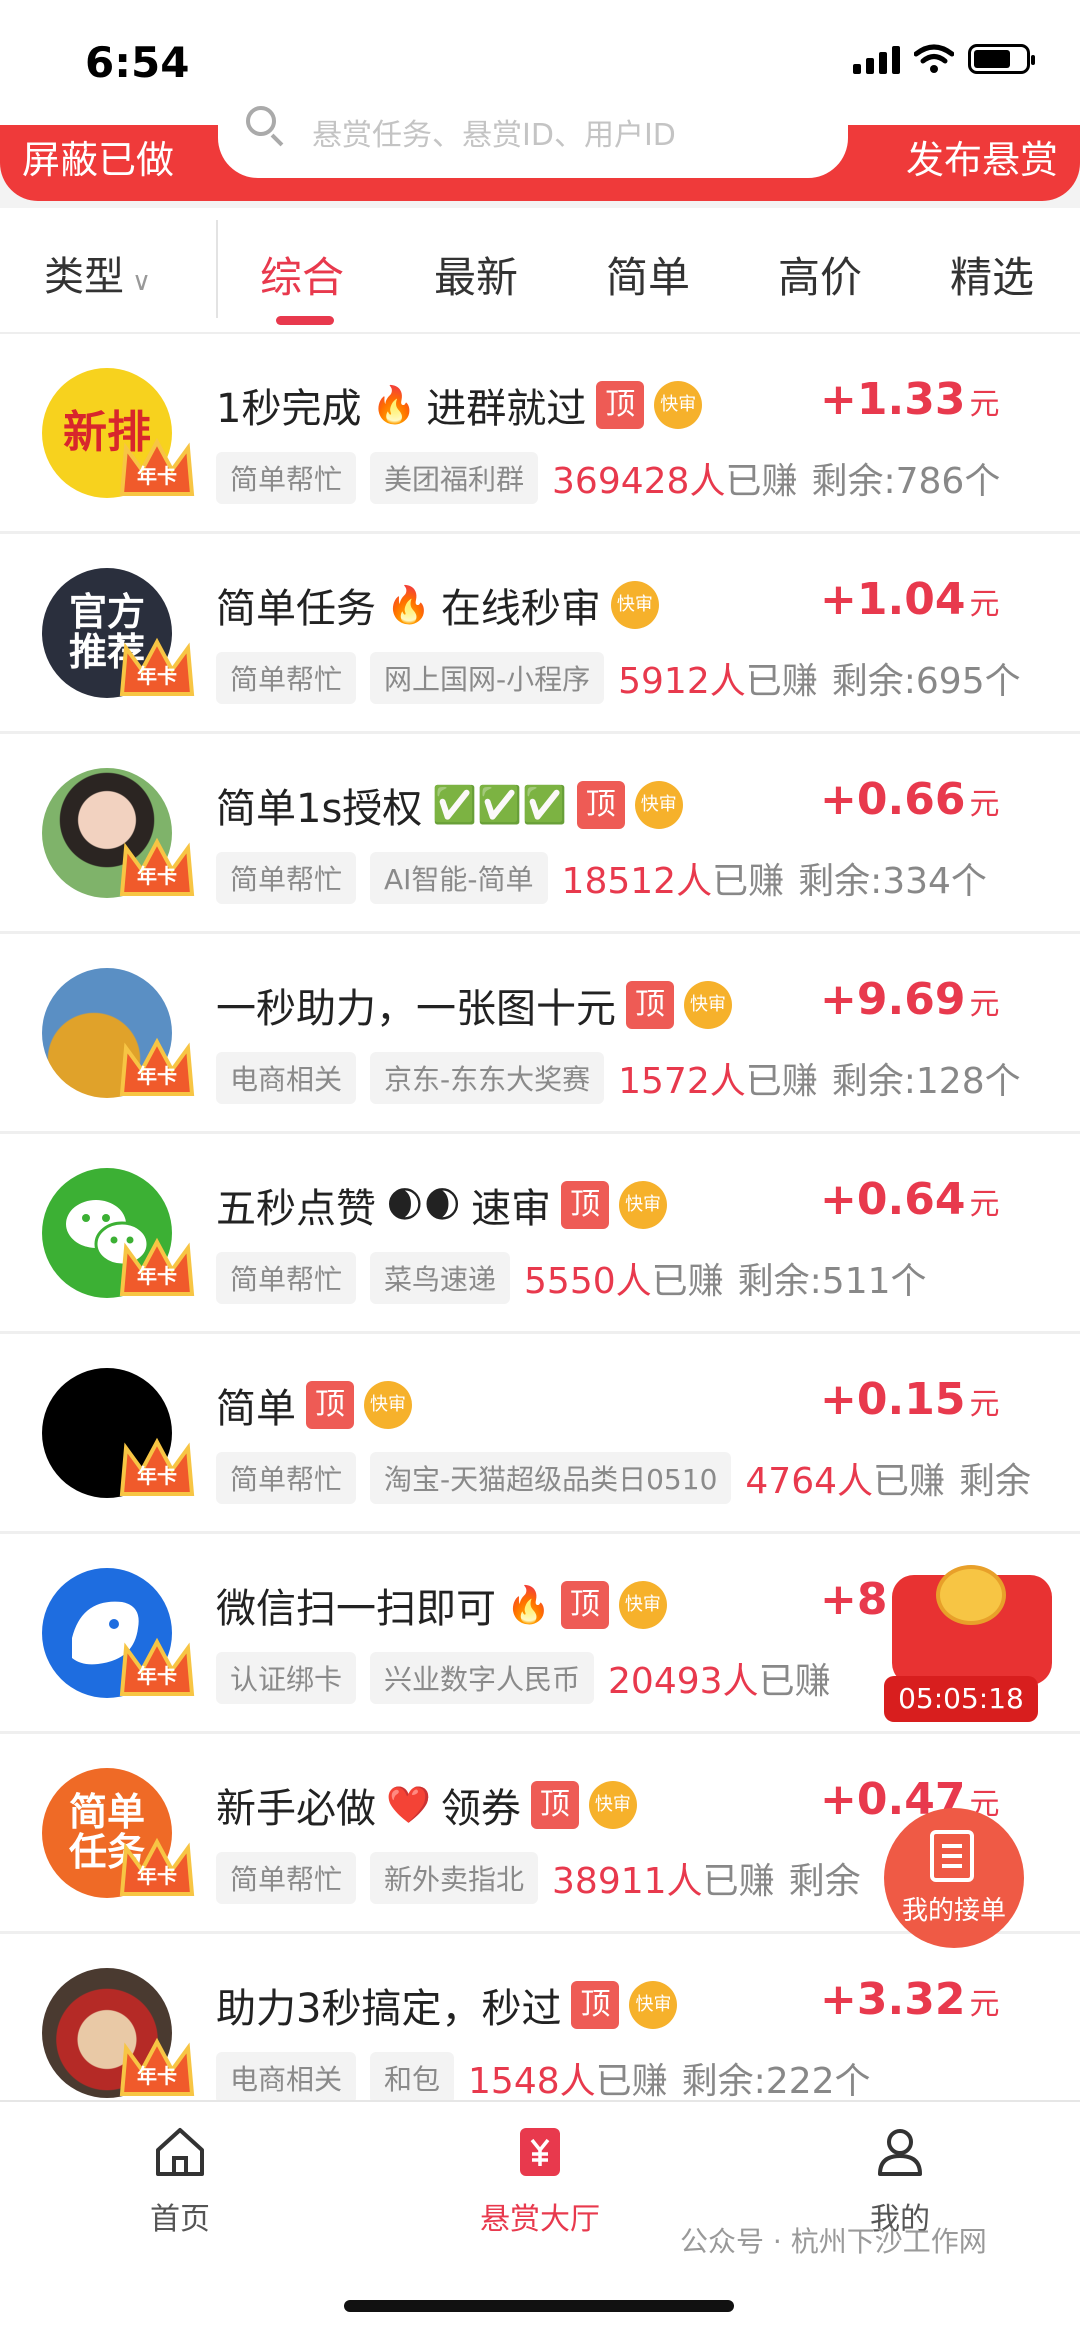 This screenshot has height=2341, width=1080. What do you see at coordinates (256, 1409) in the screenshot?
I see `task-title: 简单` at bounding box center [256, 1409].